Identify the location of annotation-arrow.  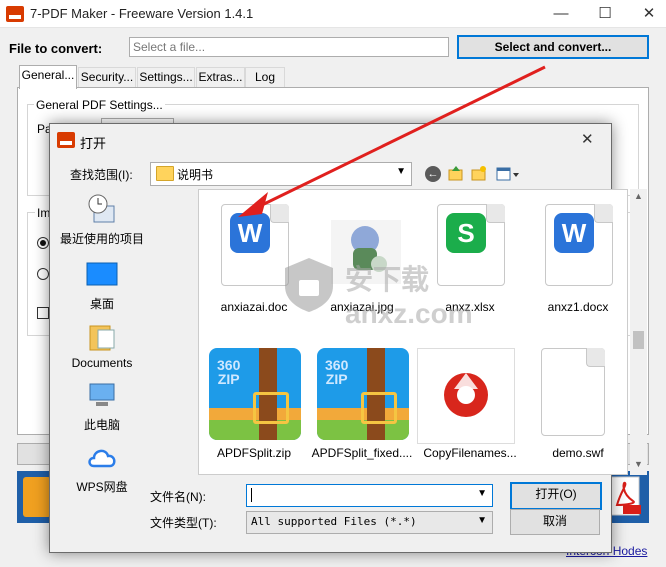
(392, 141).